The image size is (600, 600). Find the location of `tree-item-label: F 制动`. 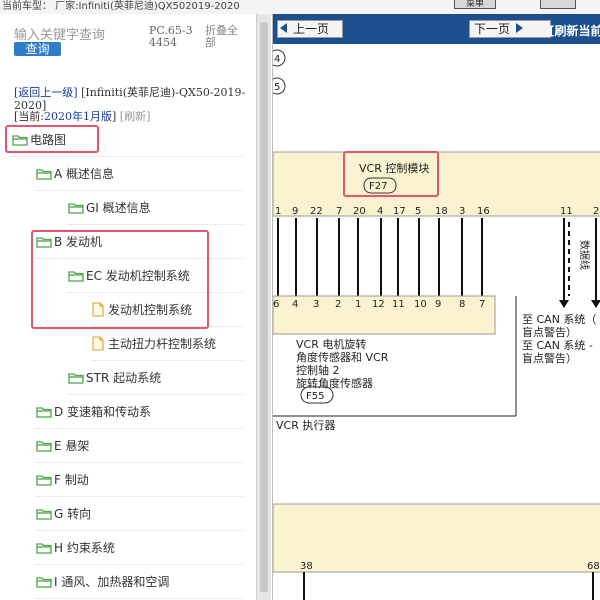

tree-item-label: F 制动 is located at coordinates (71, 480).